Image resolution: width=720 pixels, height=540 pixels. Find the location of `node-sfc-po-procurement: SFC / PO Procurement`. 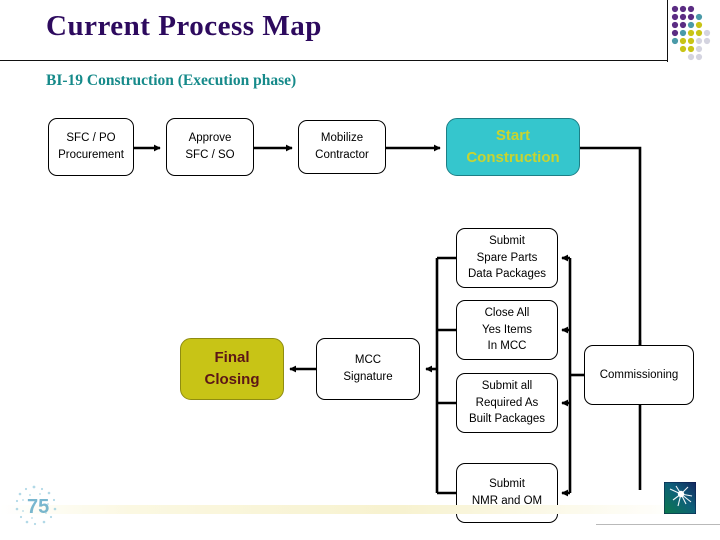

node-sfc-po-procurement: SFC / PO Procurement is located at coordinates (91, 147).